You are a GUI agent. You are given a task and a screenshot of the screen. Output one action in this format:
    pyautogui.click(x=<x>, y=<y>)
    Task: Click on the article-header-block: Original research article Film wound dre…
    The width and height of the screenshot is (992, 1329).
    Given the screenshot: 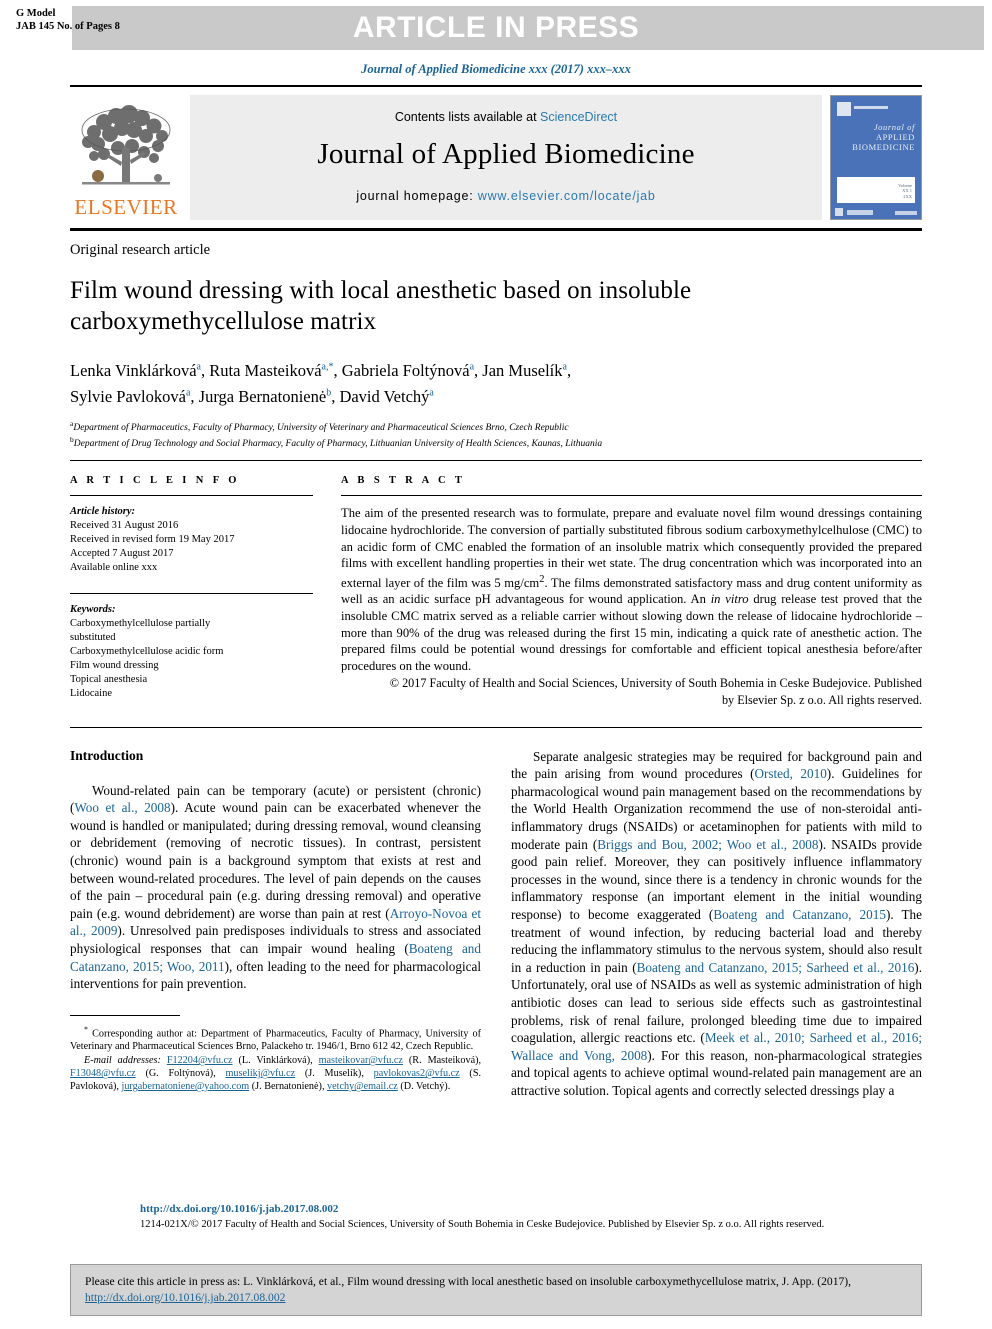 What is the action you would take?
    pyautogui.click(x=496, y=340)
    